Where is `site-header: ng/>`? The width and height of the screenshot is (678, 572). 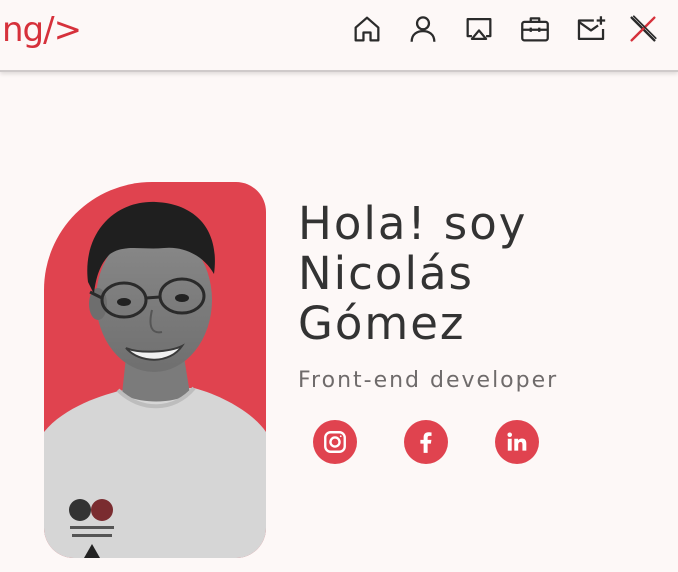 site-header: ng/> is located at coordinates (339, 36).